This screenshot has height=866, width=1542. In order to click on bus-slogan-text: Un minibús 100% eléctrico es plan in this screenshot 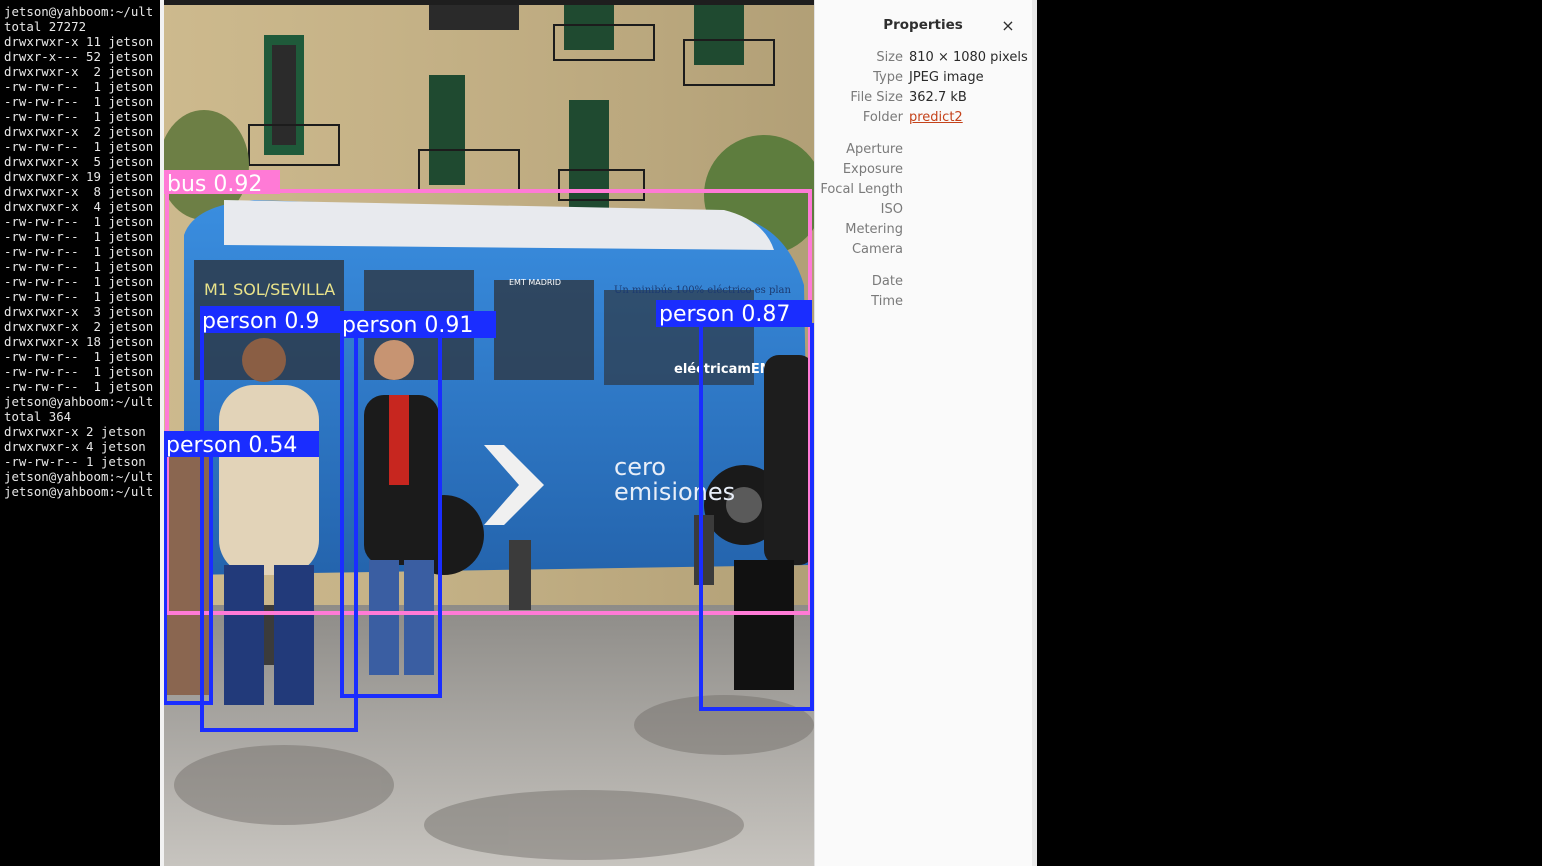, I will do `click(703, 290)`.